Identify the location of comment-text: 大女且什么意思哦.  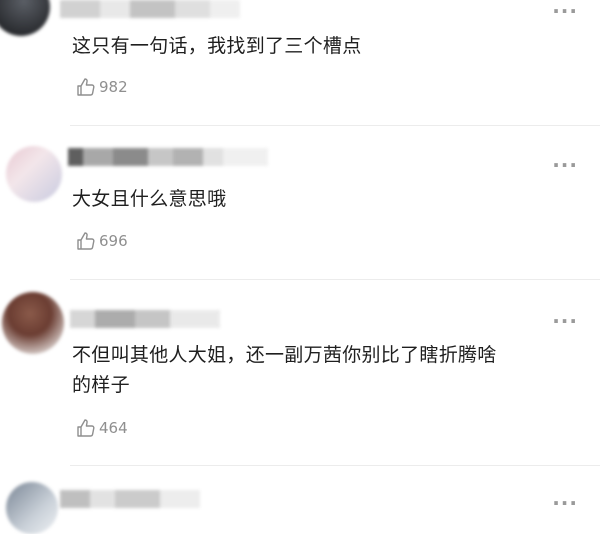
(149, 199).